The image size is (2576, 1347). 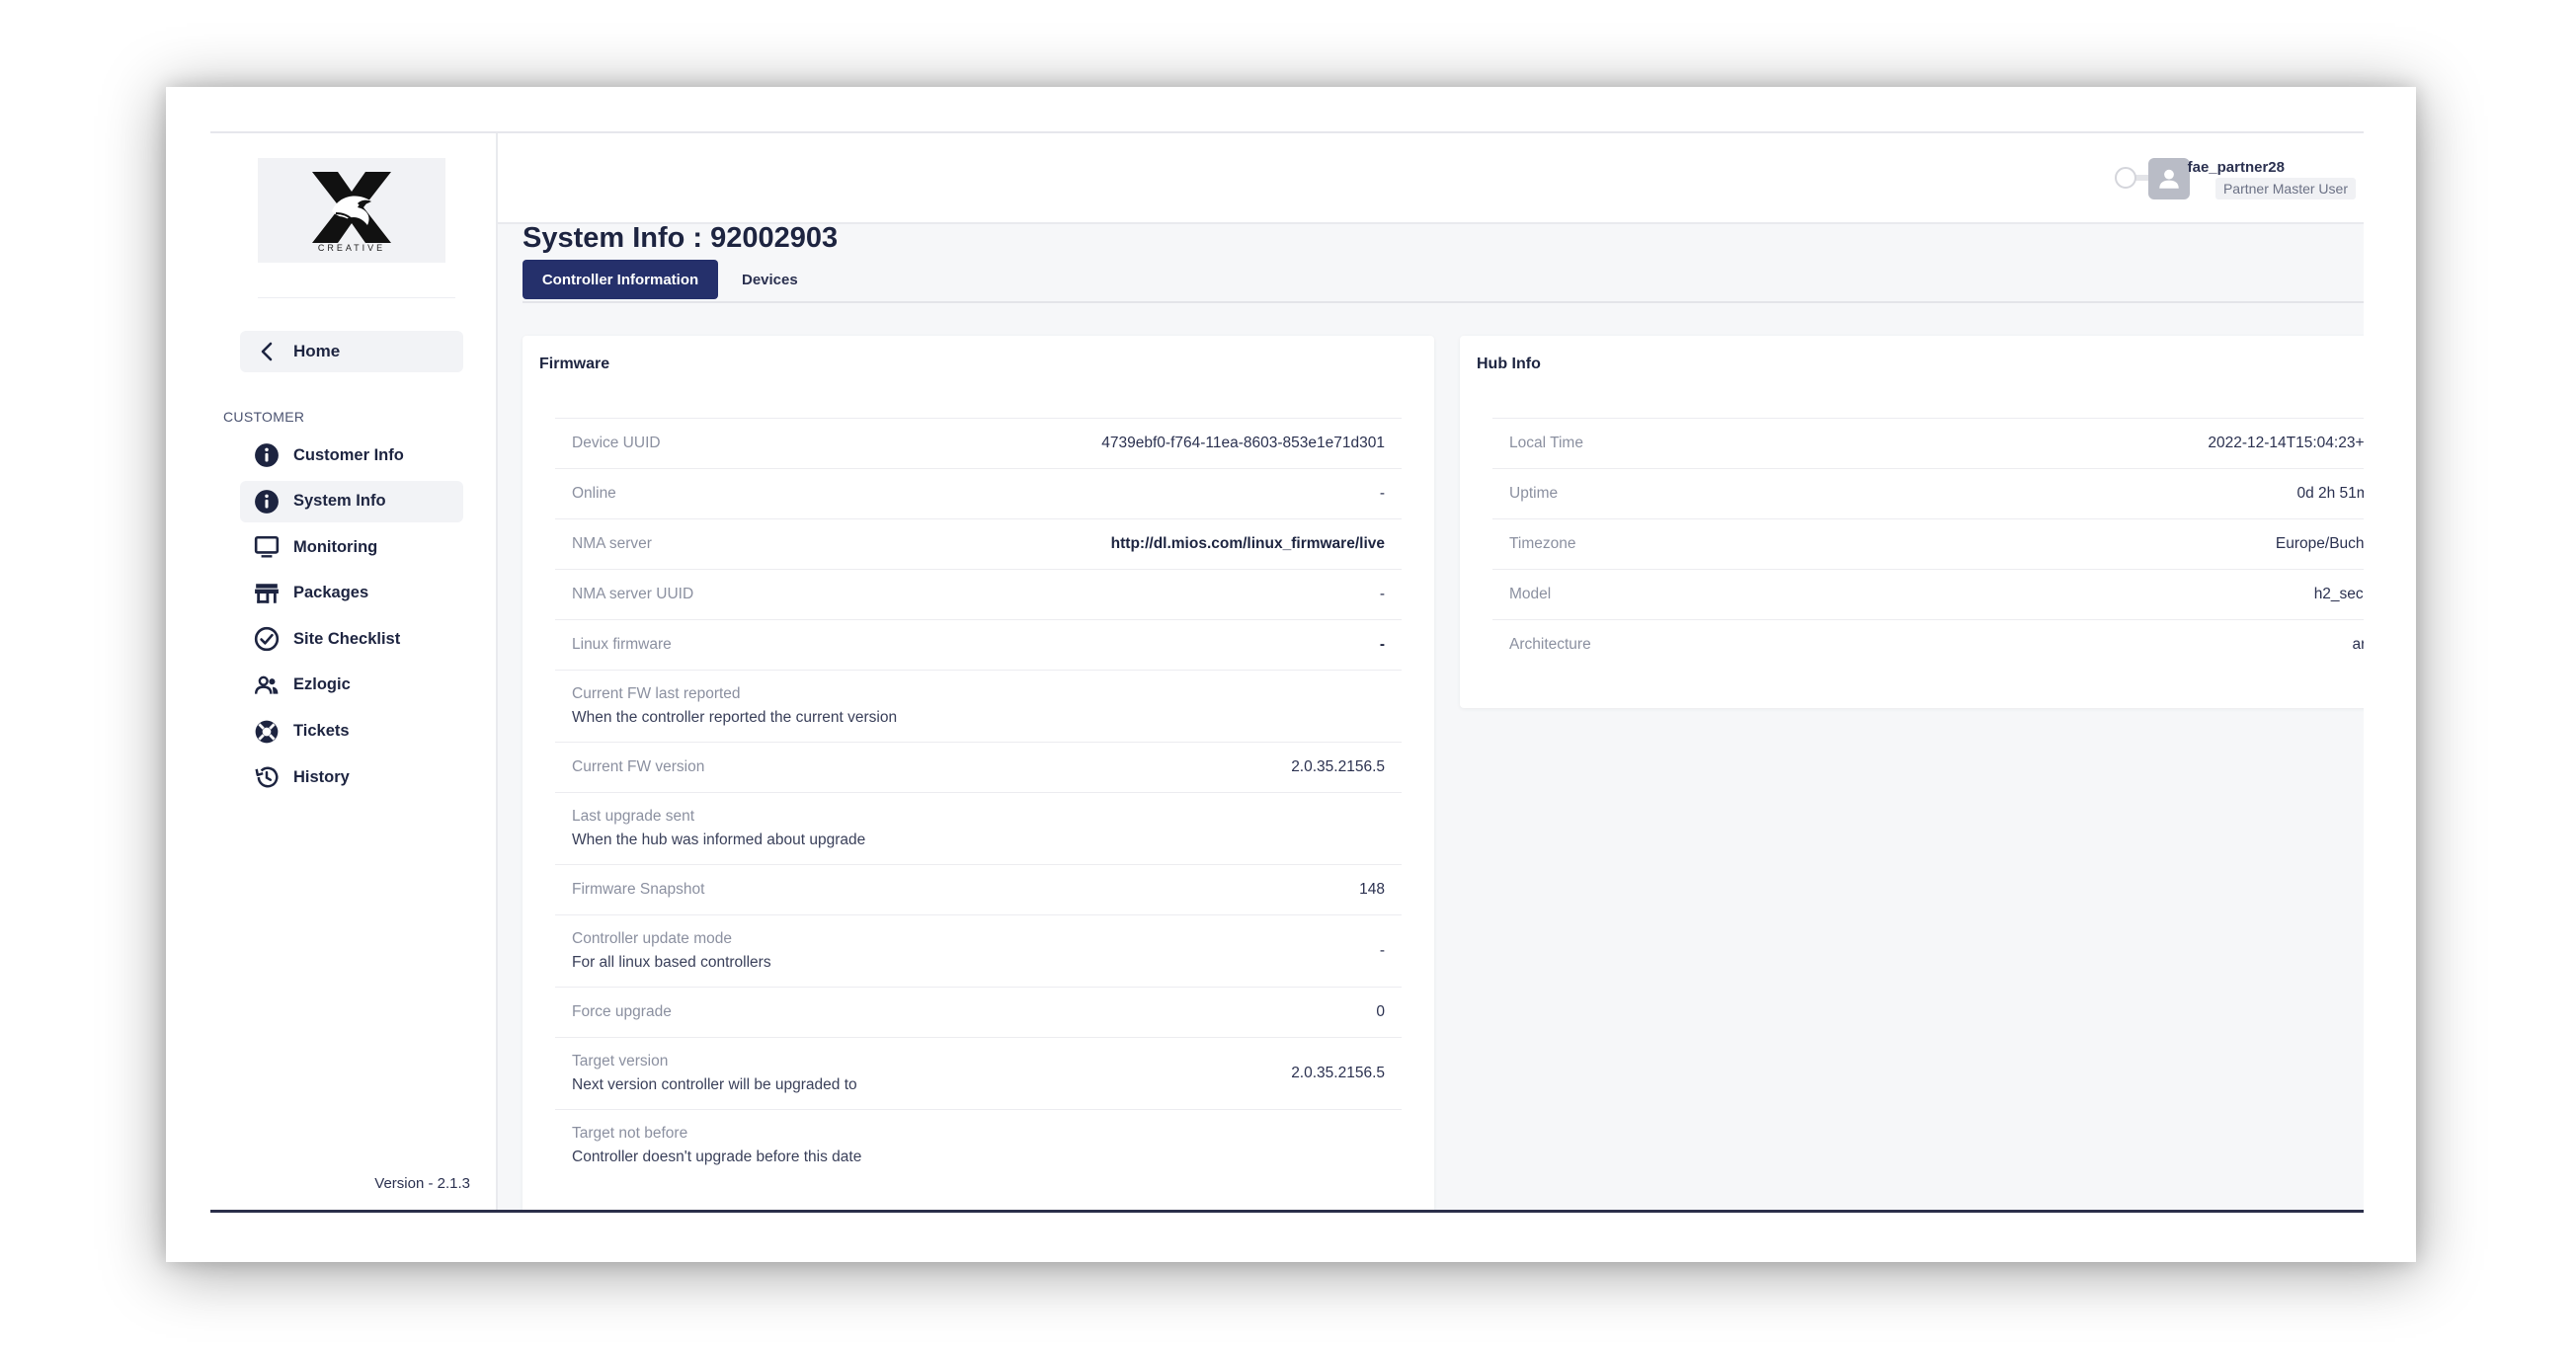 What do you see at coordinates (2338, 594) in the screenshot?
I see `row-value: h2_secure.1` at bounding box center [2338, 594].